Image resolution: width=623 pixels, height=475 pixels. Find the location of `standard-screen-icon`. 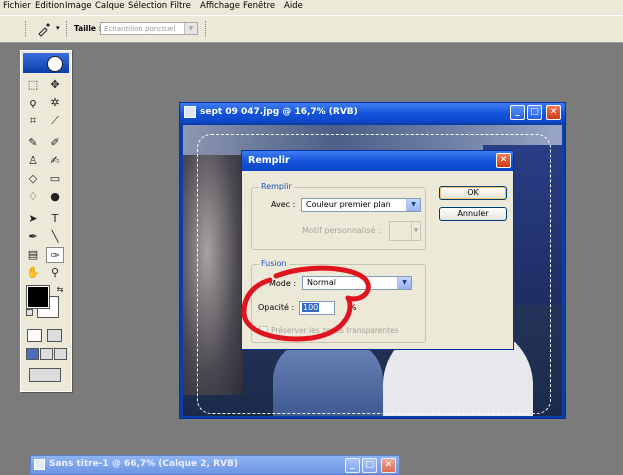

standard-screen-icon is located at coordinates (32, 354).